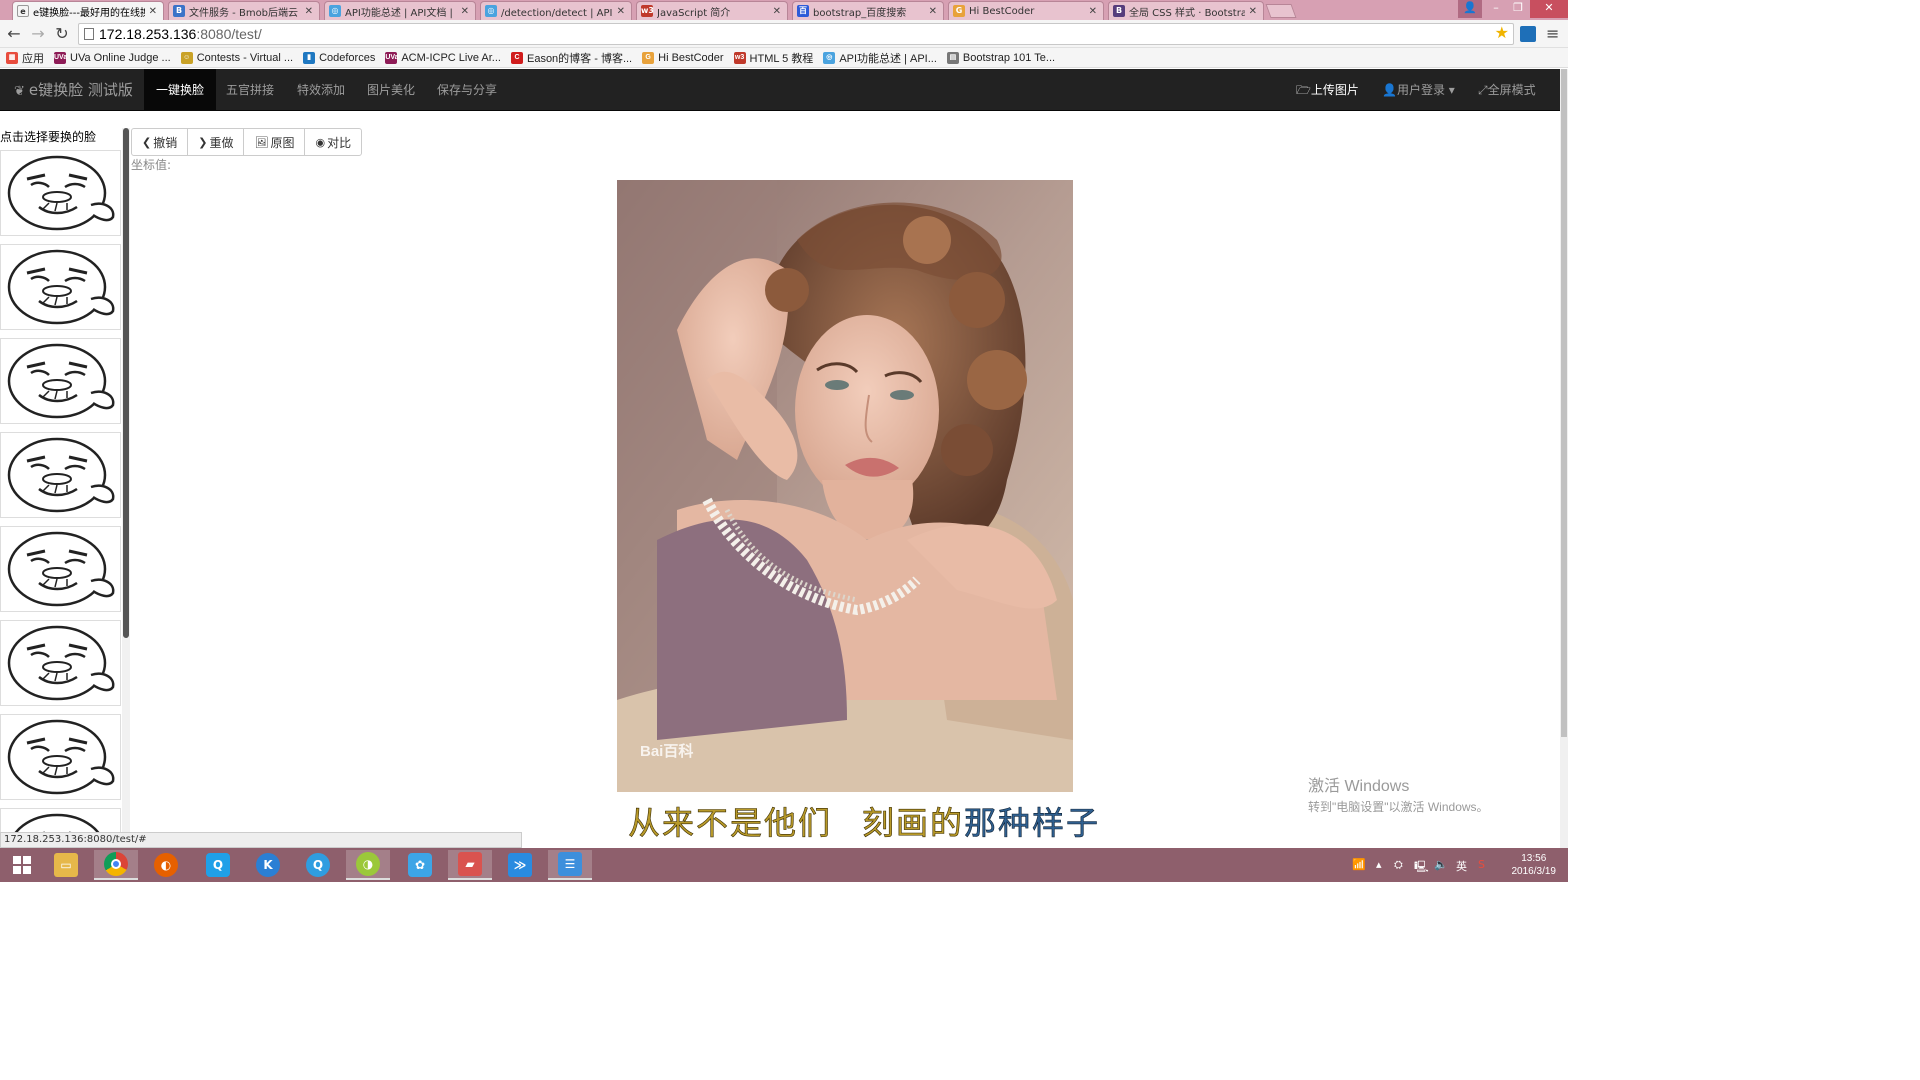 The image size is (1920, 1080). What do you see at coordinates (62, 34) in the screenshot?
I see `reload-icon: ↻` at bounding box center [62, 34].